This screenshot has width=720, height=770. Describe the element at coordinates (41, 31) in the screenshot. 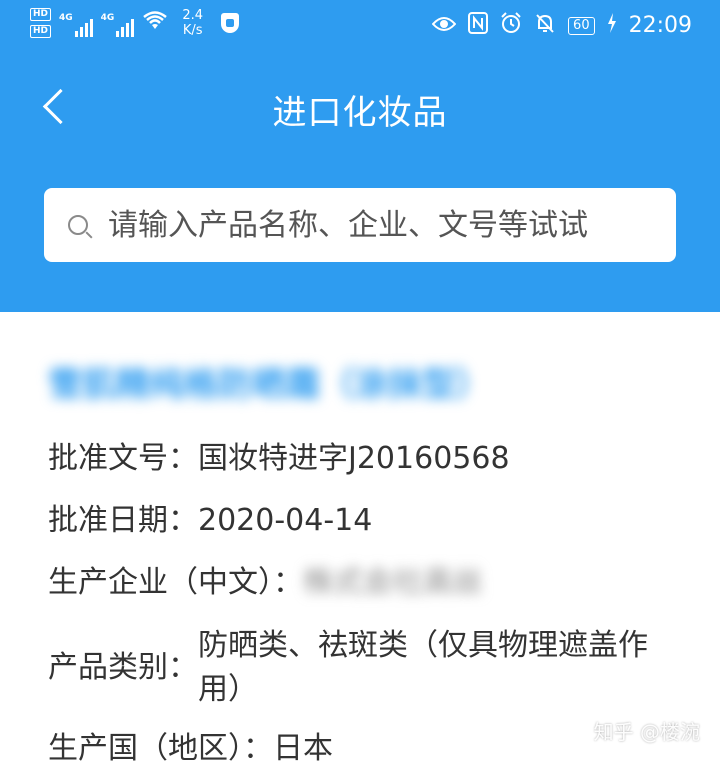

I see `hd-badge-2: HD` at that location.